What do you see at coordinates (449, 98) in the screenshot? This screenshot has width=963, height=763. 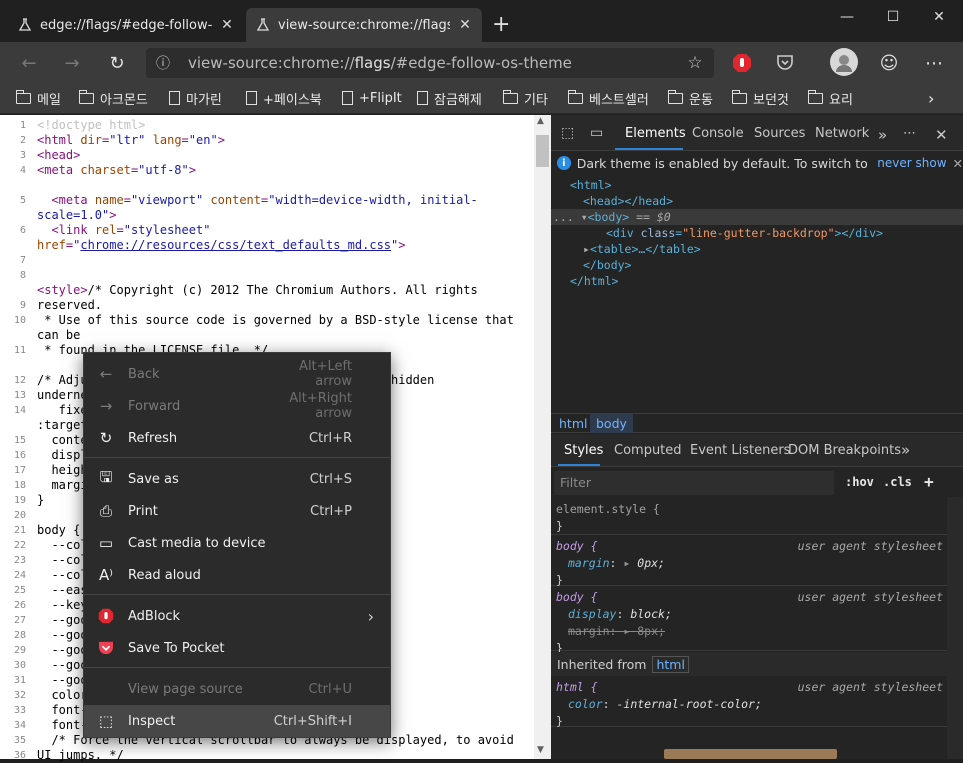 I see `favorite-item: 잠금해제` at bounding box center [449, 98].